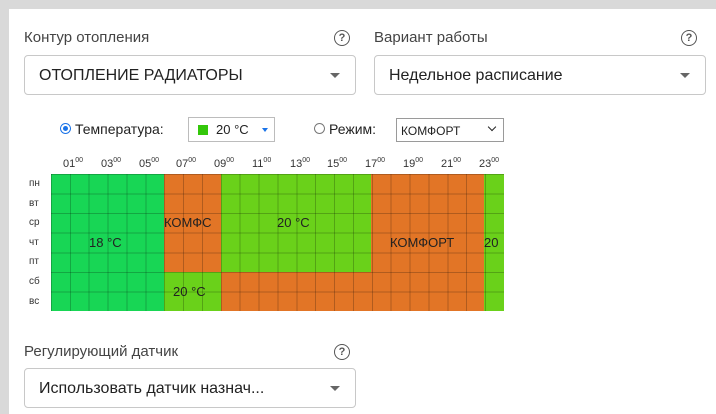  I want to click on work-variant-help-icon: ?, so click(689, 38).